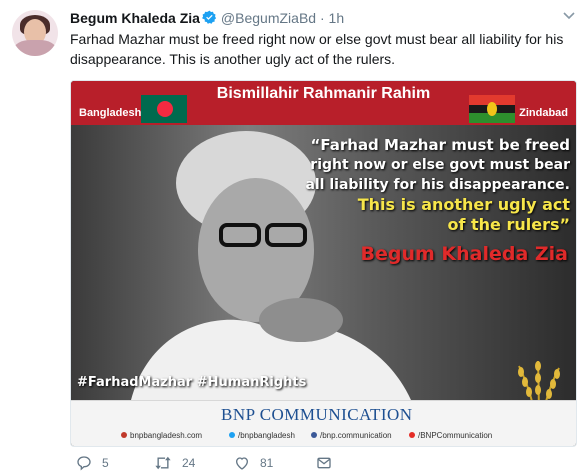  I want to click on quote-line-4: This is another ugly act, so click(463, 204).